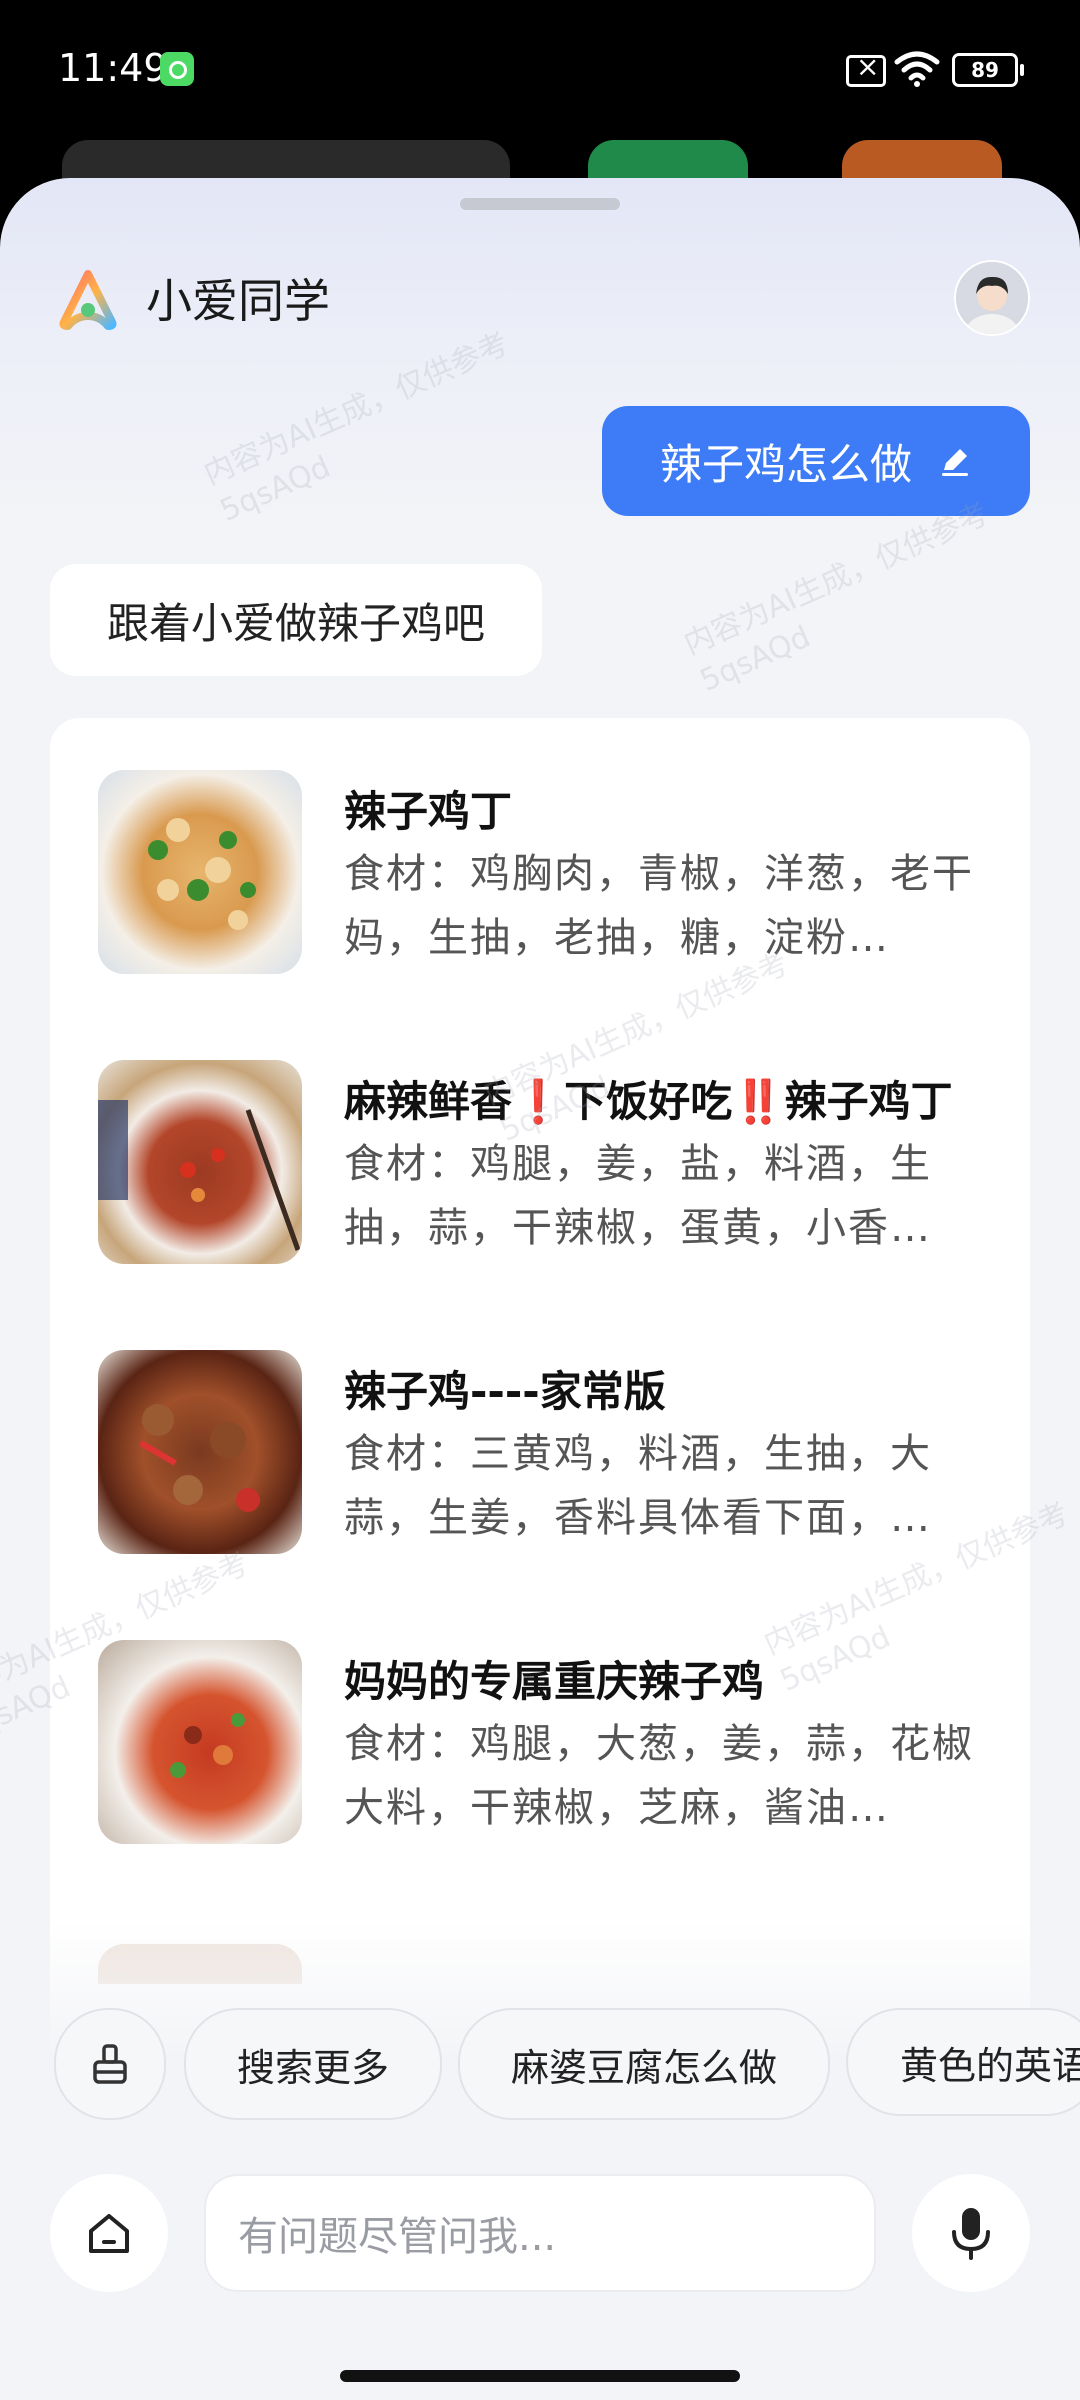 The width and height of the screenshot is (1080, 2400). What do you see at coordinates (955, 461) in the screenshot?
I see `edit-icon` at bounding box center [955, 461].